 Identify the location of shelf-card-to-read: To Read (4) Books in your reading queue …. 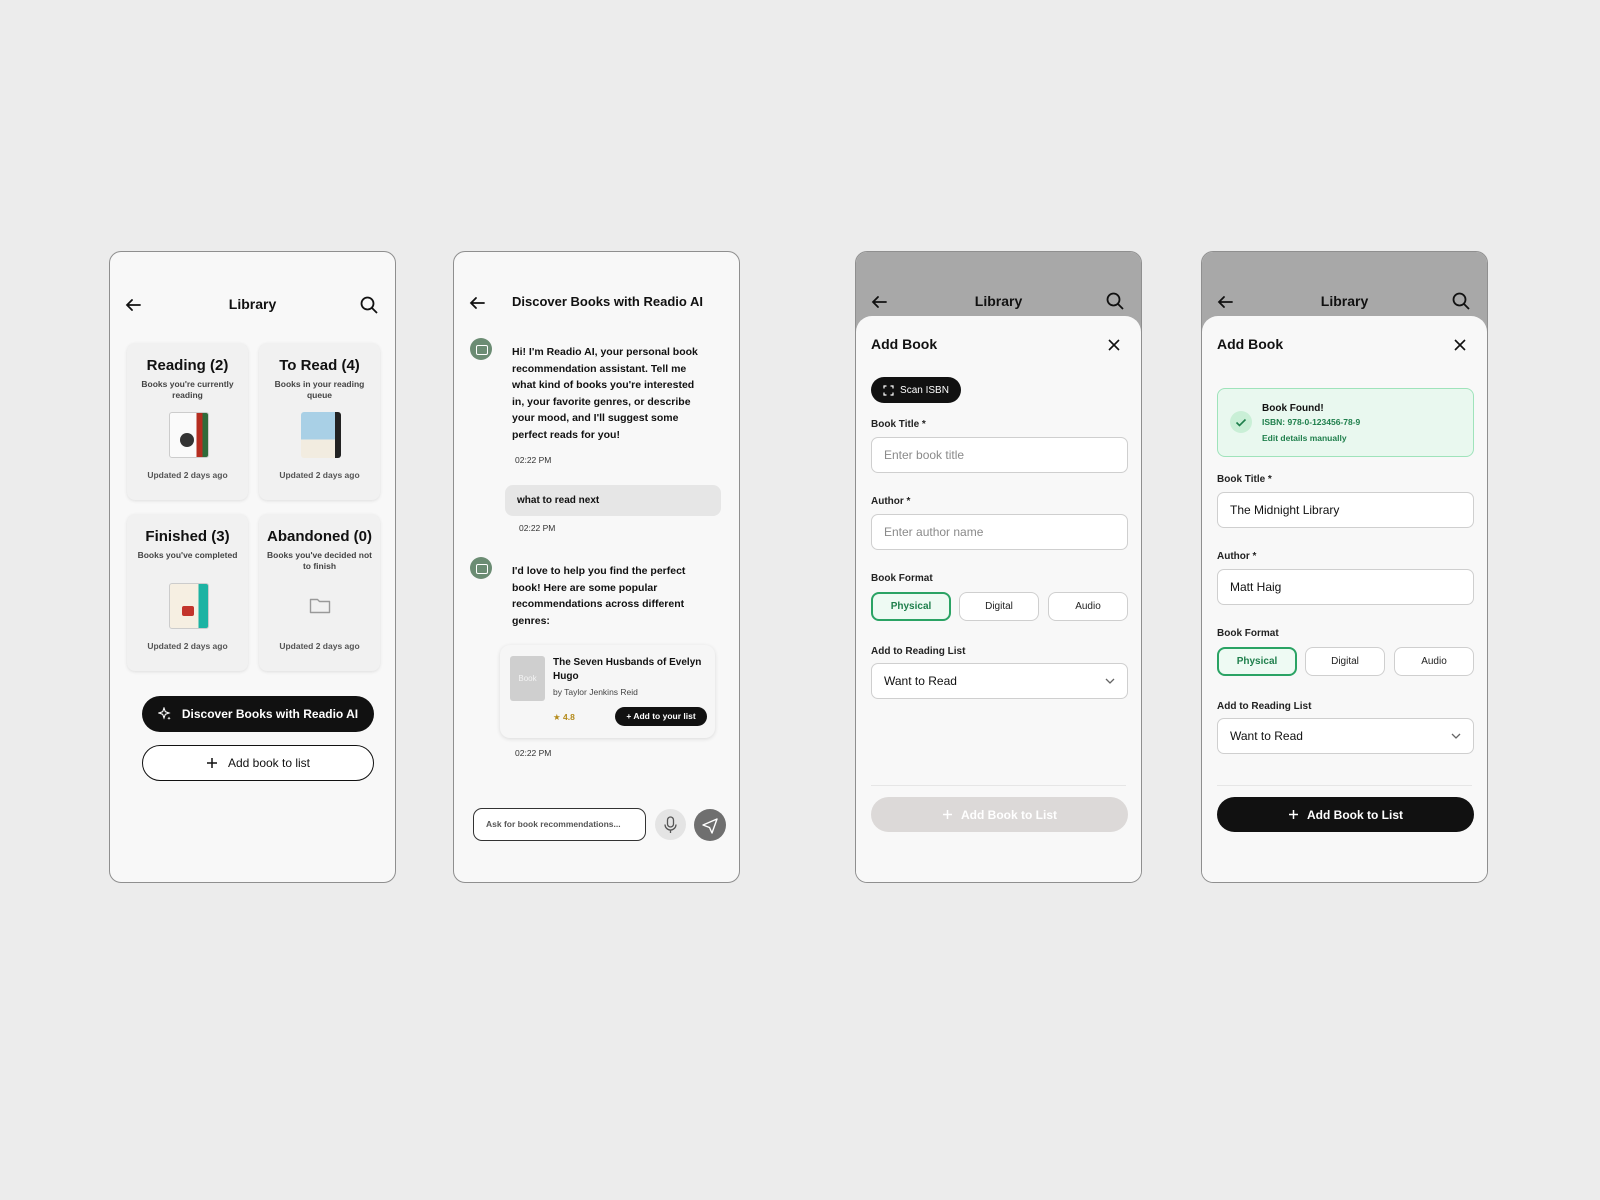
(319, 421).